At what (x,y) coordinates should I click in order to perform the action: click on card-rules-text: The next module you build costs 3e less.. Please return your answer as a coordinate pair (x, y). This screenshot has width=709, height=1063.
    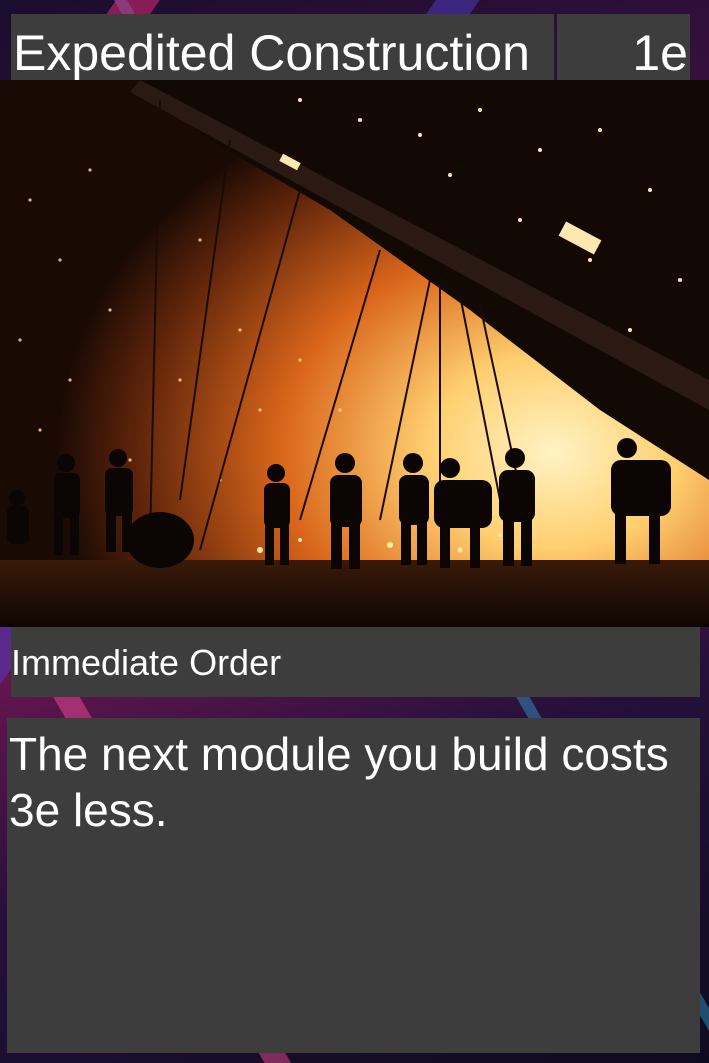
    Looking at the image, I should click on (339, 782).